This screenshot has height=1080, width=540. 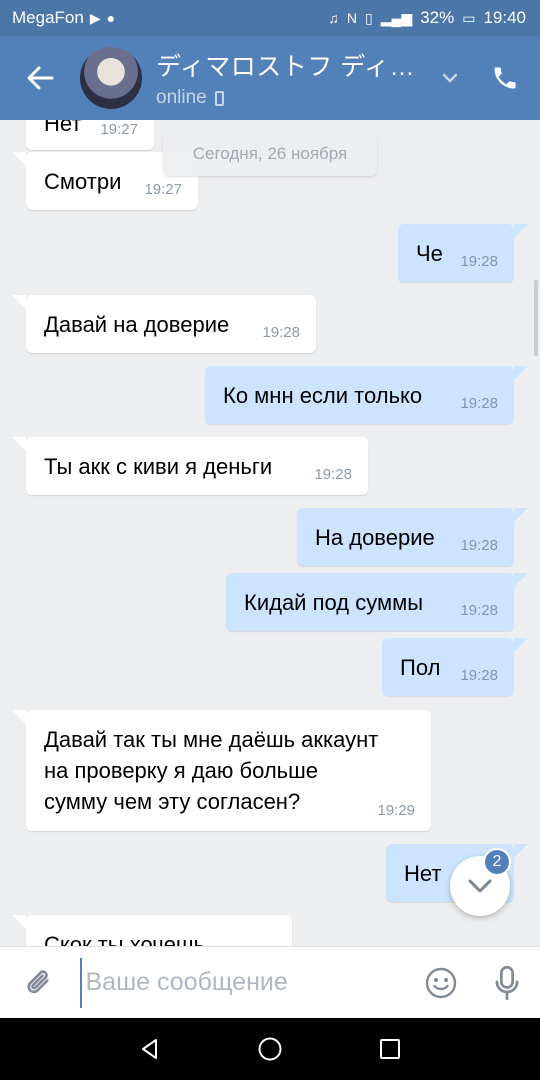 I want to click on message-outgoing: На доверие 19:28, so click(x=412, y=537).